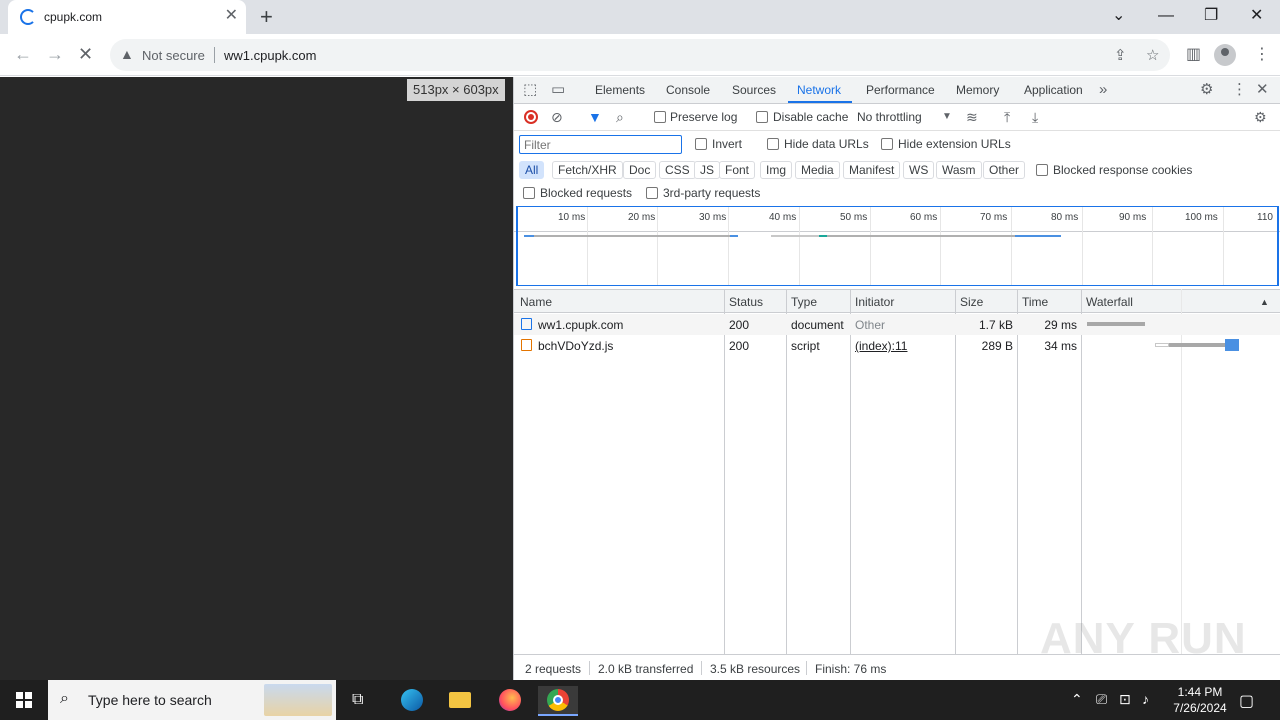  I want to click on filter-chip-js: JS, so click(707, 170).